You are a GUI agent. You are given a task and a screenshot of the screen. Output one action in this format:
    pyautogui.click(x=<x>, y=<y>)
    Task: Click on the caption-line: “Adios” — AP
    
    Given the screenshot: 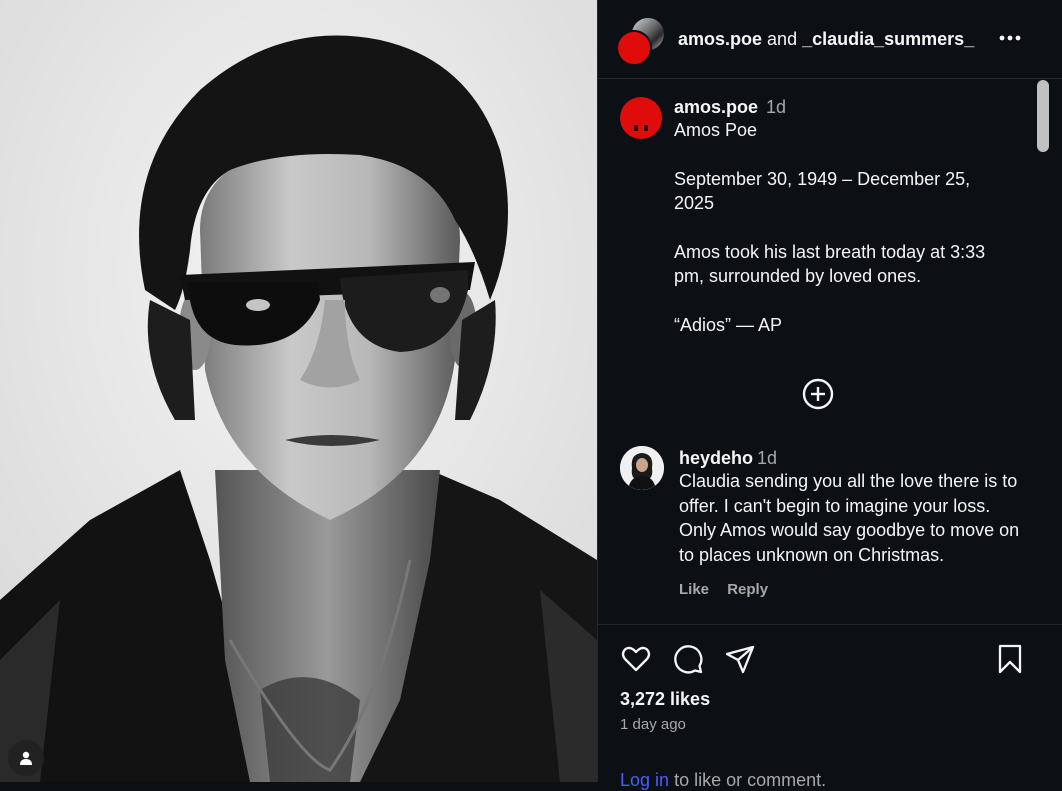 What is the action you would take?
    pyautogui.click(x=728, y=324)
    